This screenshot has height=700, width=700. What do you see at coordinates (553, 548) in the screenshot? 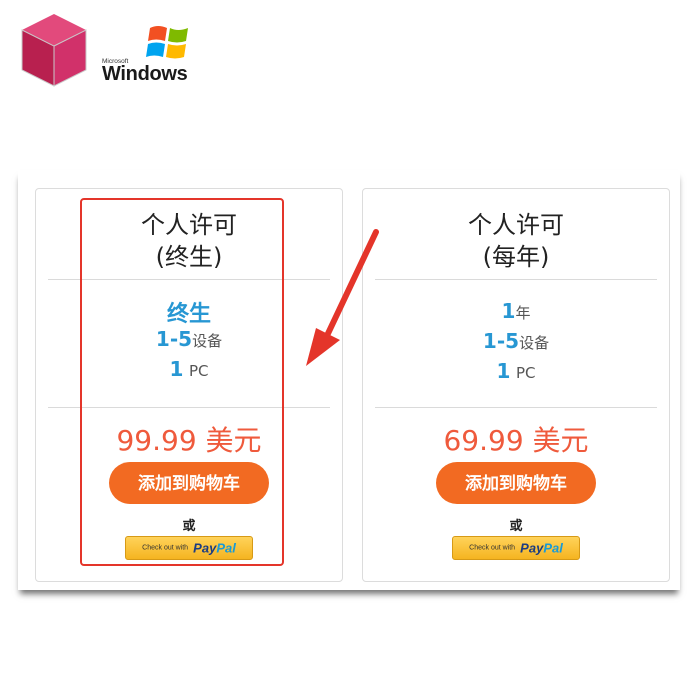
I see `paypal-pal-text: Pal` at bounding box center [553, 548].